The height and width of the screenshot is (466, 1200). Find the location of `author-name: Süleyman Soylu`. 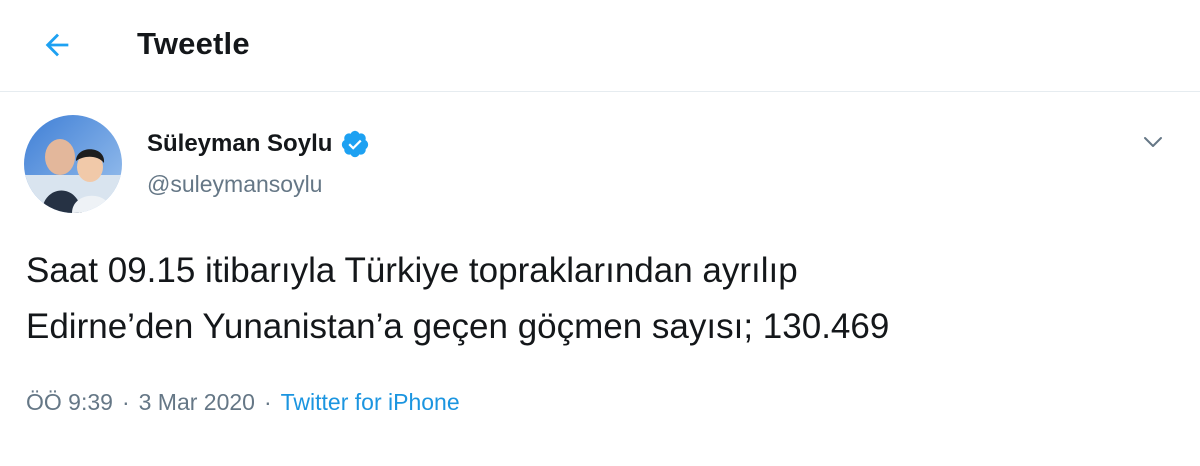

author-name: Süleyman Soylu is located at coordinates (258, 144).